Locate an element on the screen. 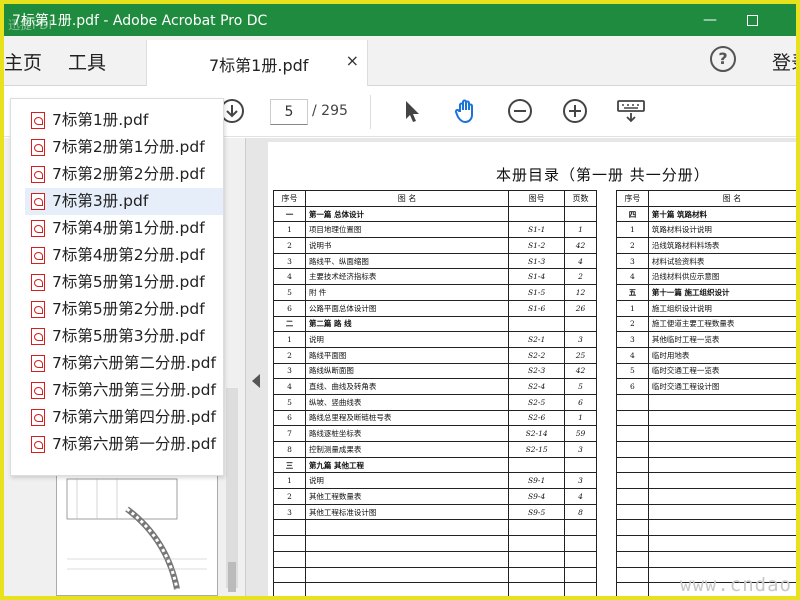  cell-pages: 4 is located at coordinates (580, 261).